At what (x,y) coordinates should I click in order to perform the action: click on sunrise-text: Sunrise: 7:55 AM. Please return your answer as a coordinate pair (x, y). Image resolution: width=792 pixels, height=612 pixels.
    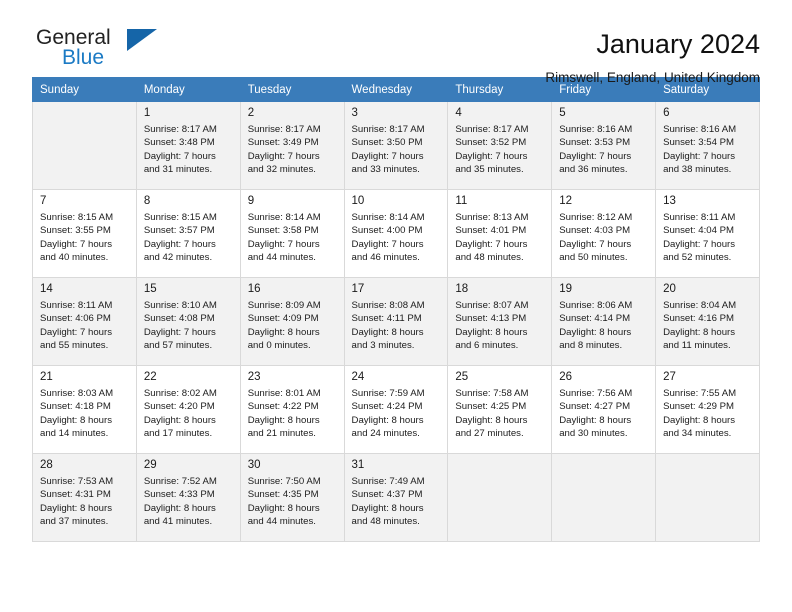
    Looking at the image, I should click on (700, 393).